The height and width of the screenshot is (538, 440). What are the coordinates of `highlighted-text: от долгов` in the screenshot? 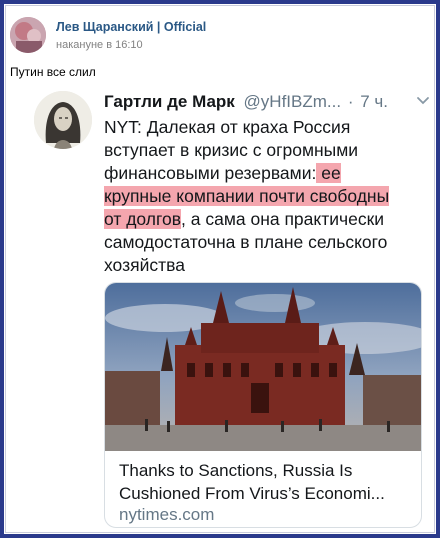 It's located at (143, 219).